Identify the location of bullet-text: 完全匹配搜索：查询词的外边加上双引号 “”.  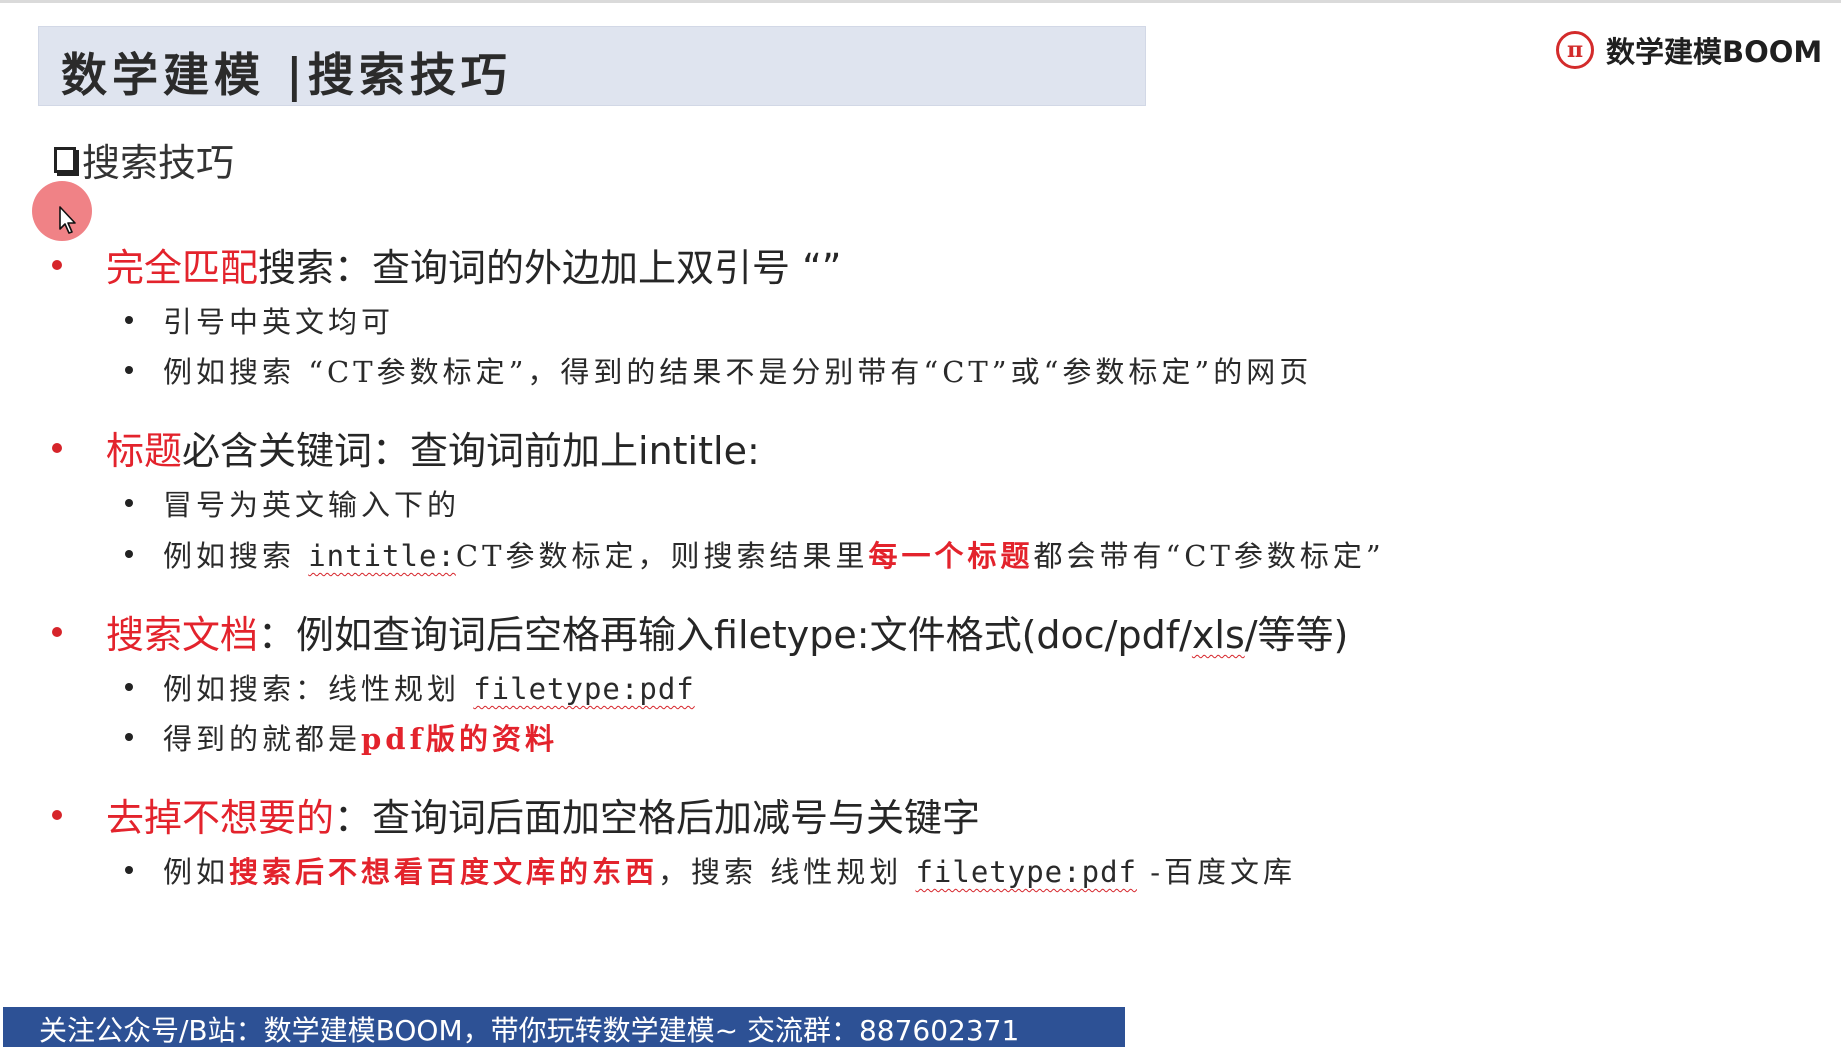
(473, 264).